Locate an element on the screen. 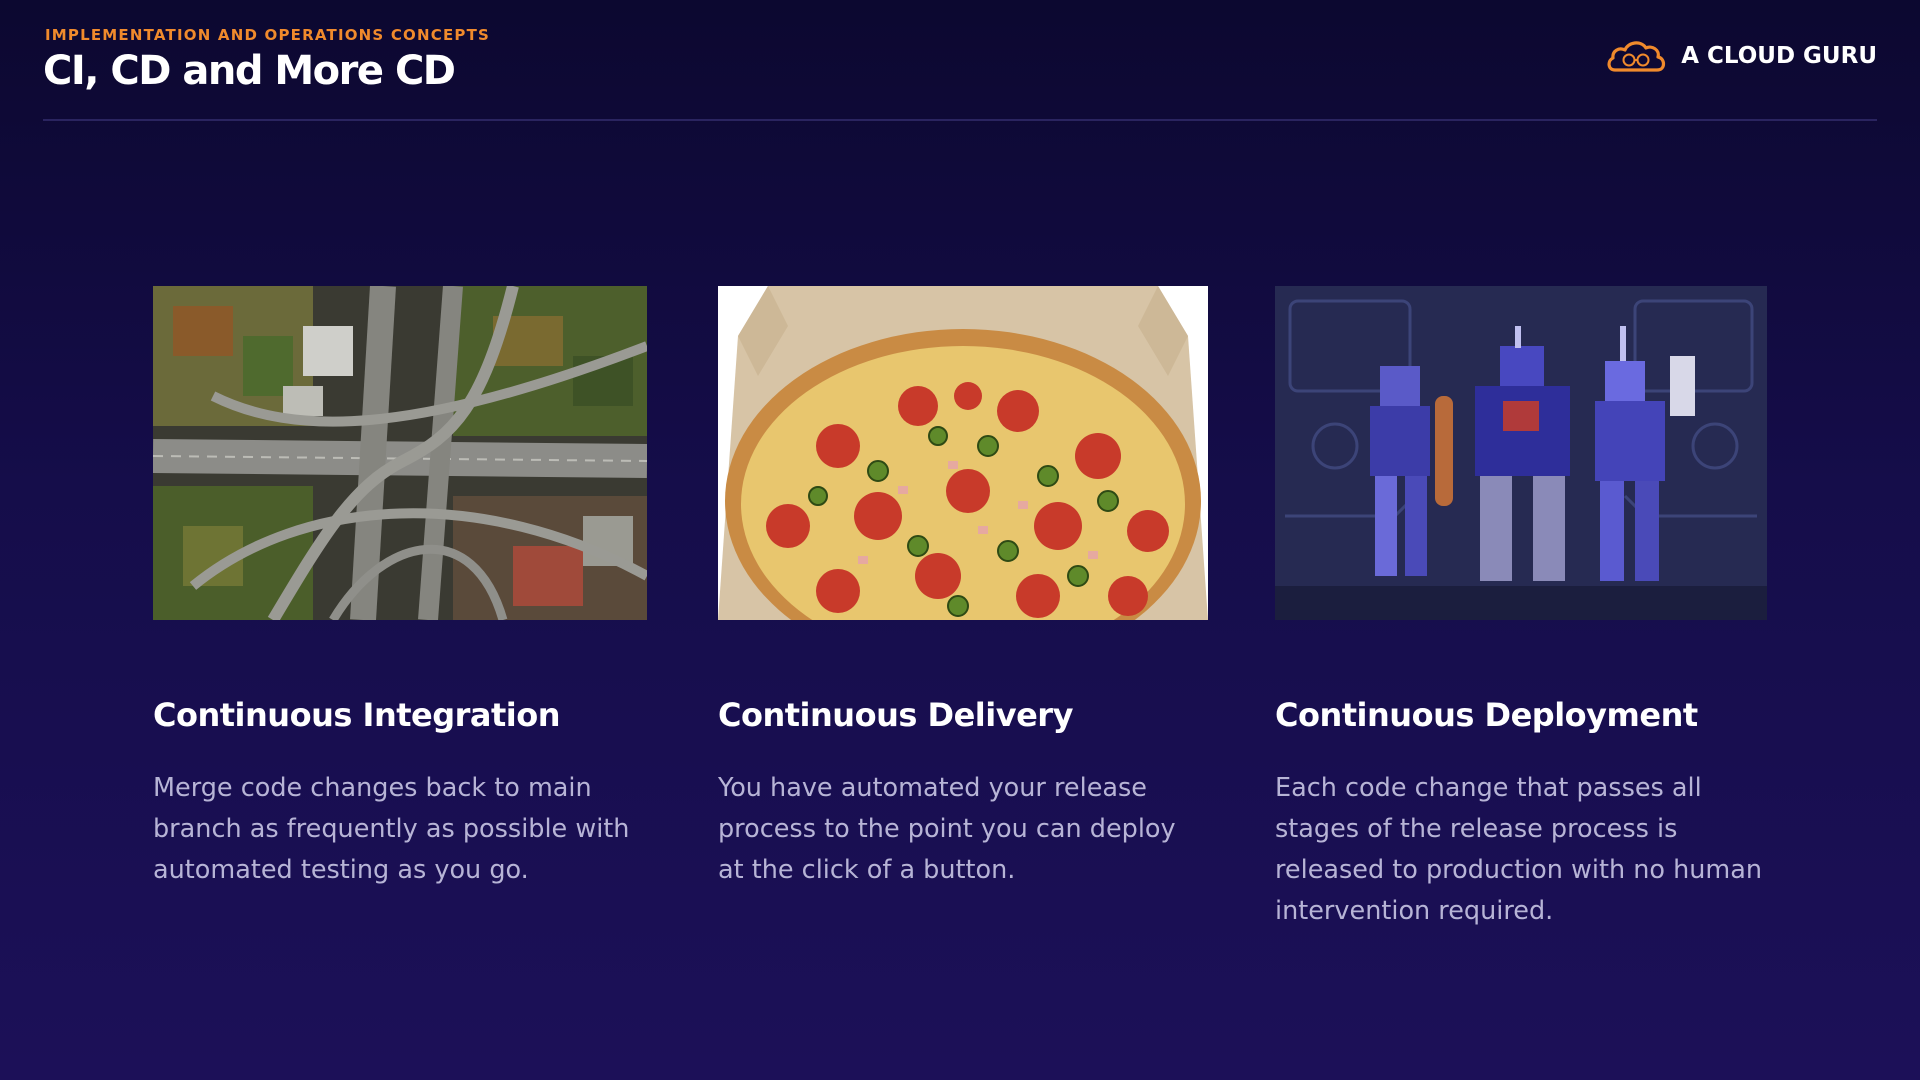 Image resolution: width=1920 pixels, height=1080 pixels. header-divider is located at coordinates (960, 120).